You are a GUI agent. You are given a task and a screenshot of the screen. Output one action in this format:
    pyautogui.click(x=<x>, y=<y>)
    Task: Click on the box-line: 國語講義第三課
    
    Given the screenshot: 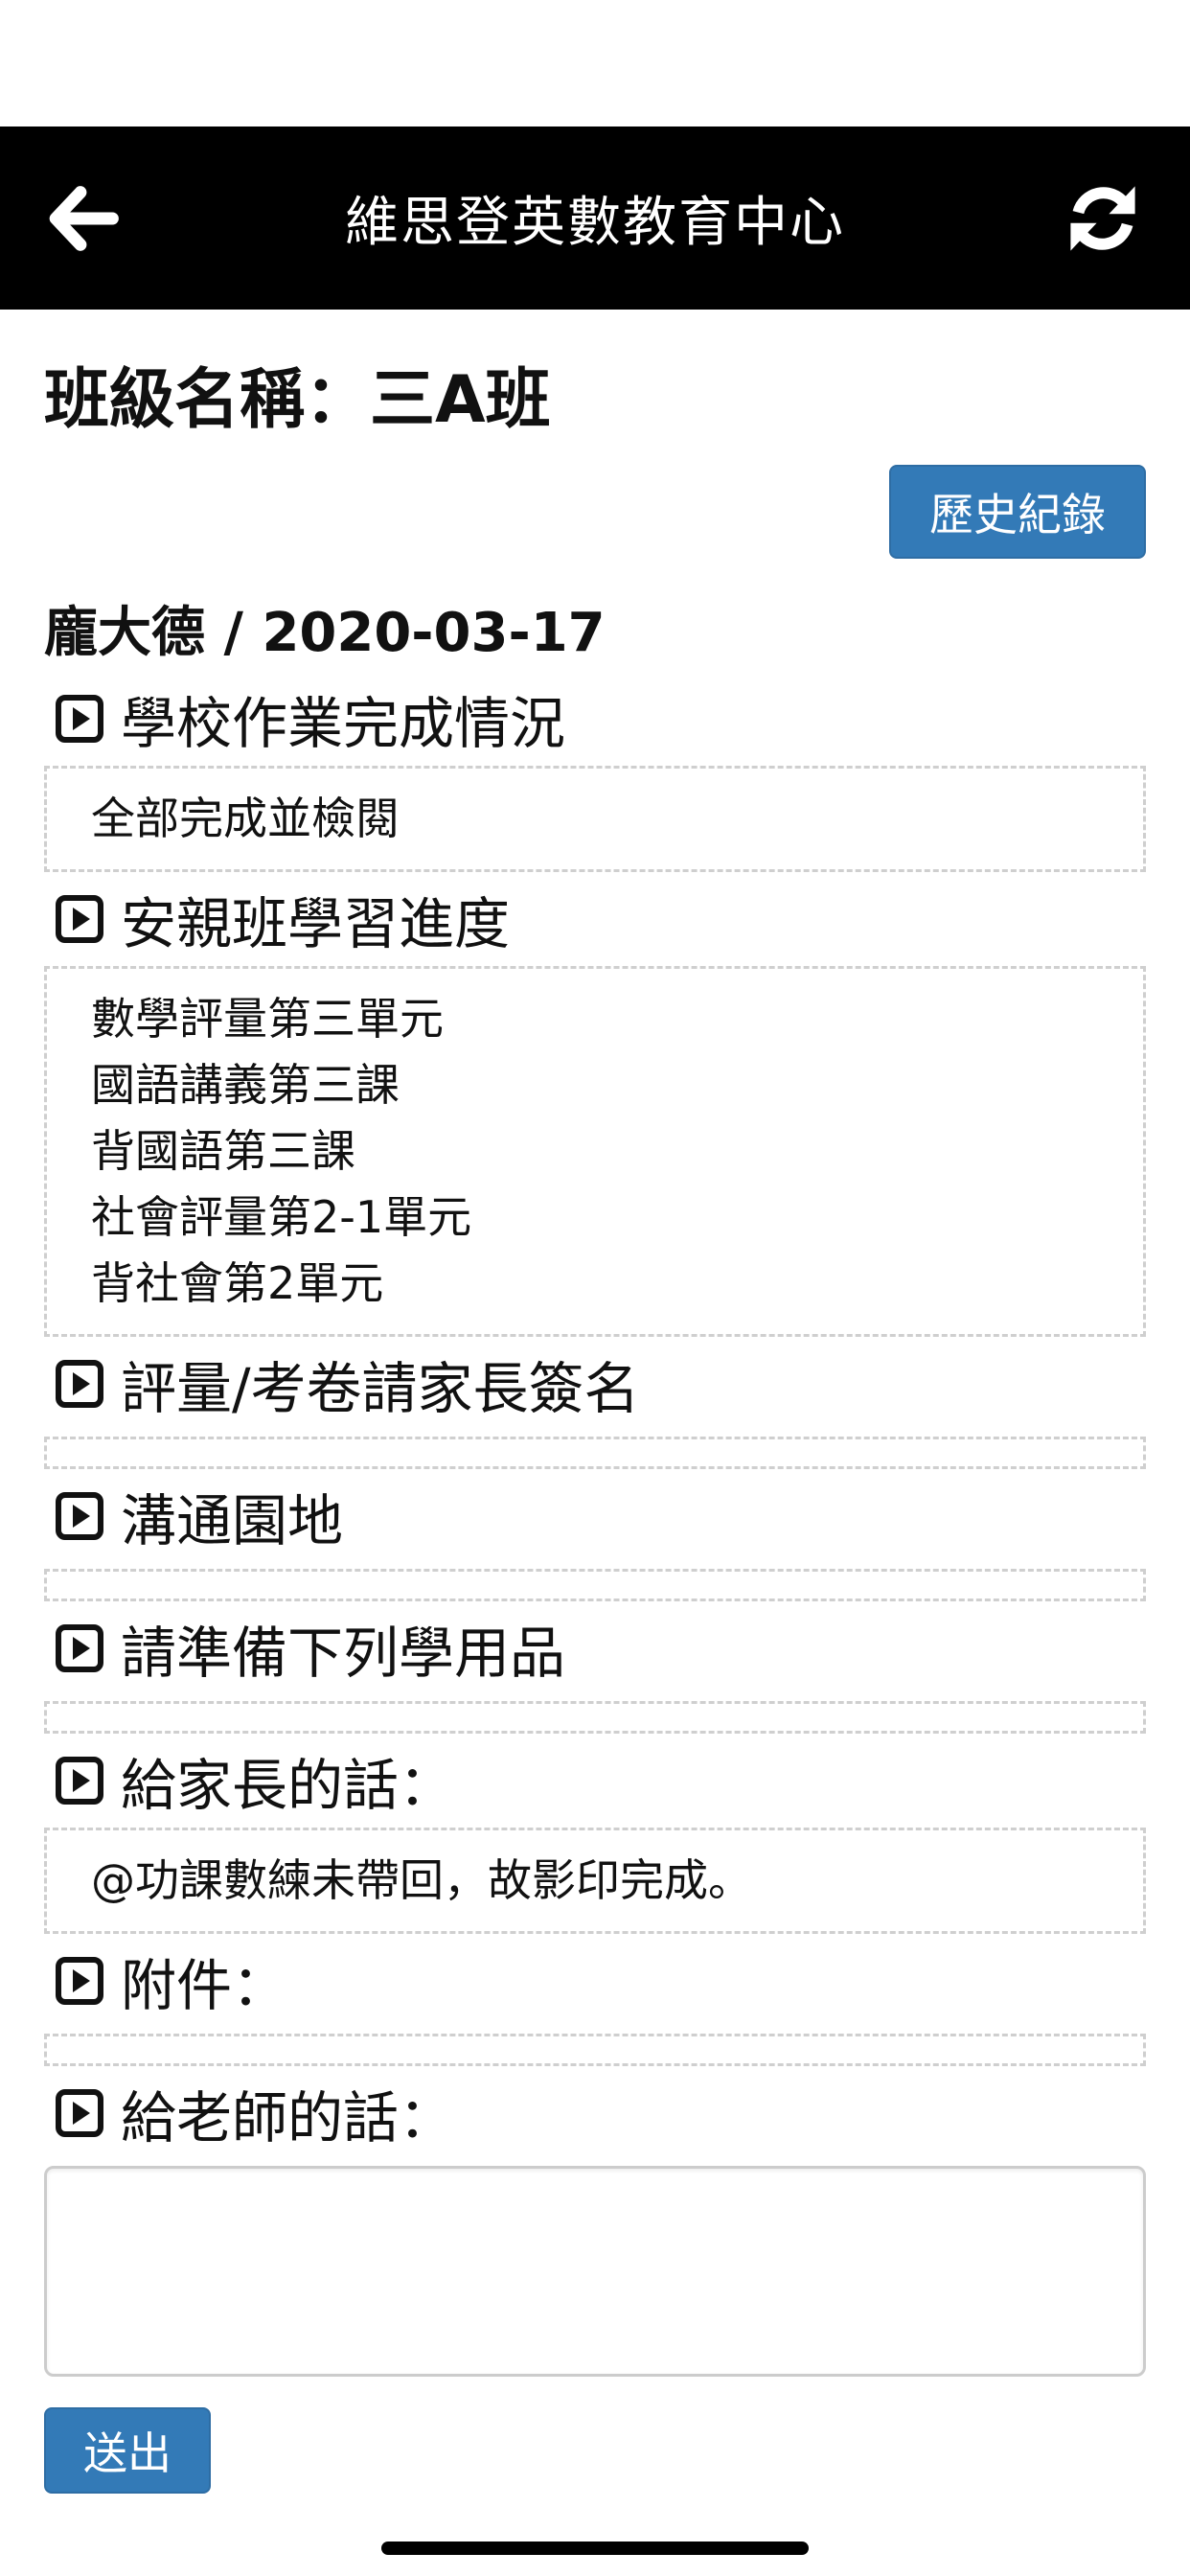 What is the action you would take?
    pyautogui.click(x=246, y=1085)
    